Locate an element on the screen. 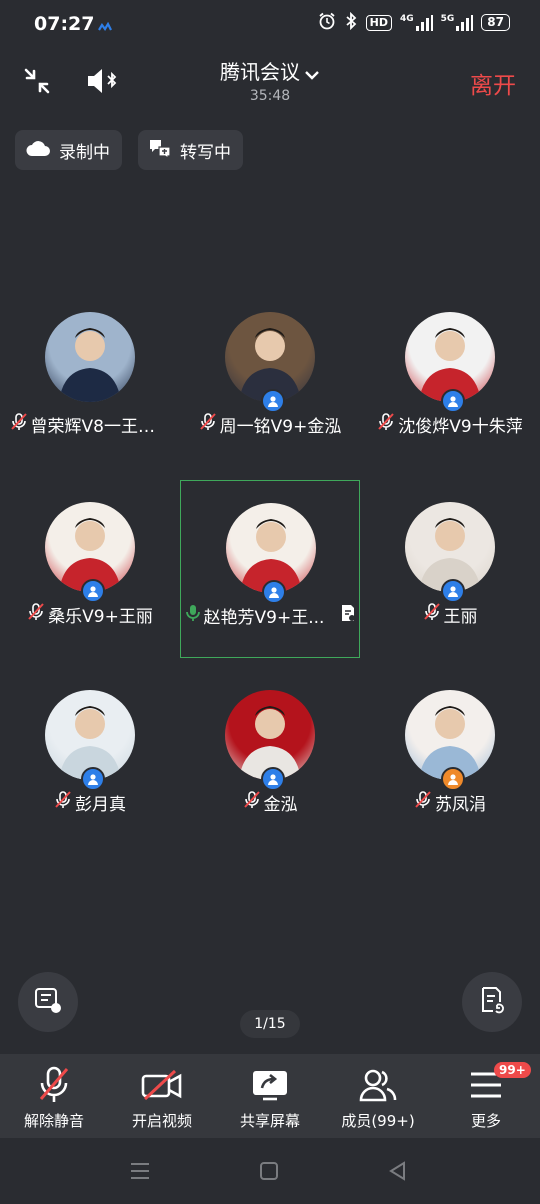 The image size is (540, 1204). participant-name-row: 金泓 is located at coordinates (270, 802).